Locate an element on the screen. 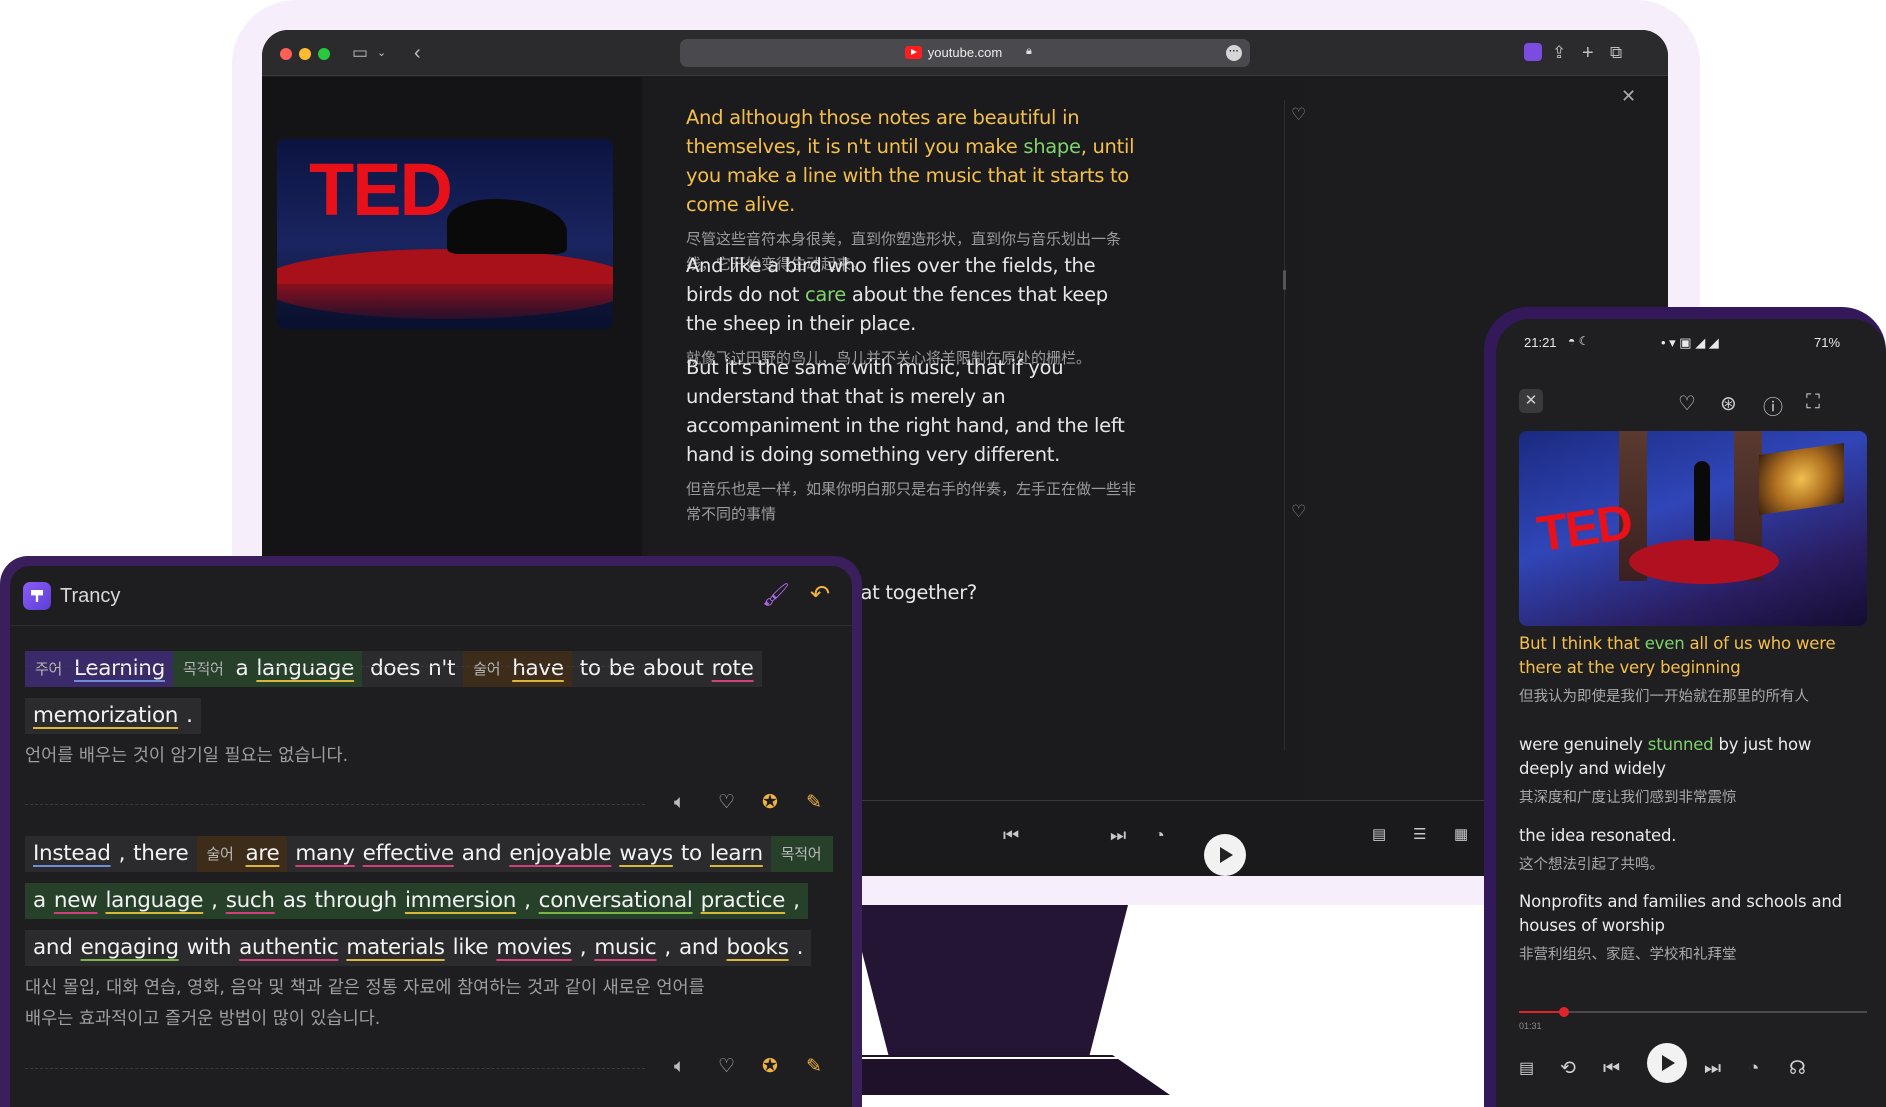  word: new is located at coordinates (76, 900).